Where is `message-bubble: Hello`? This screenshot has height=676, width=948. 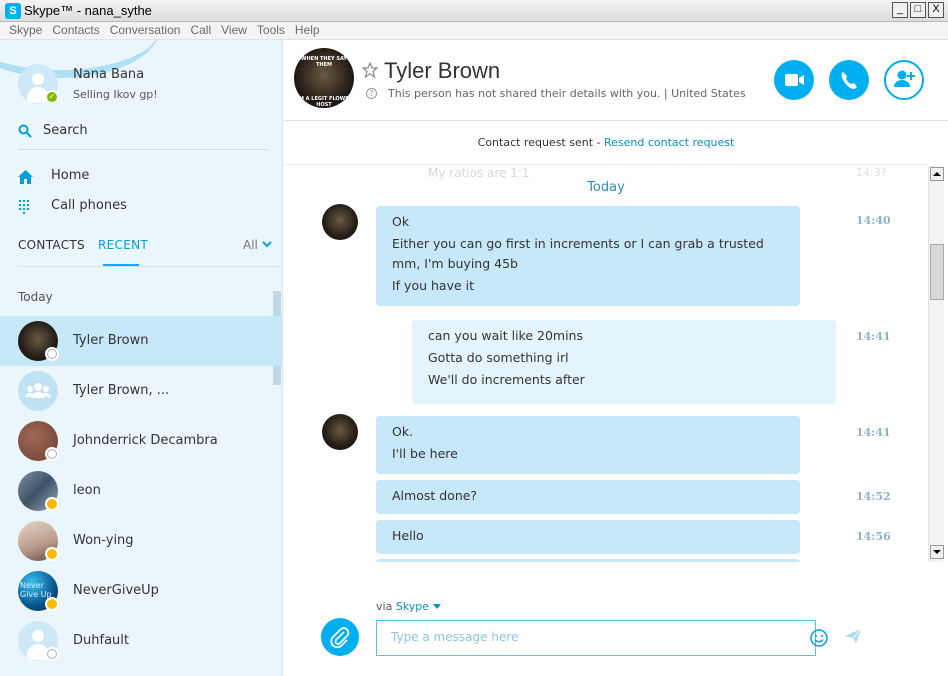
message-bubble: Hello is located at coordinates (588, 537).